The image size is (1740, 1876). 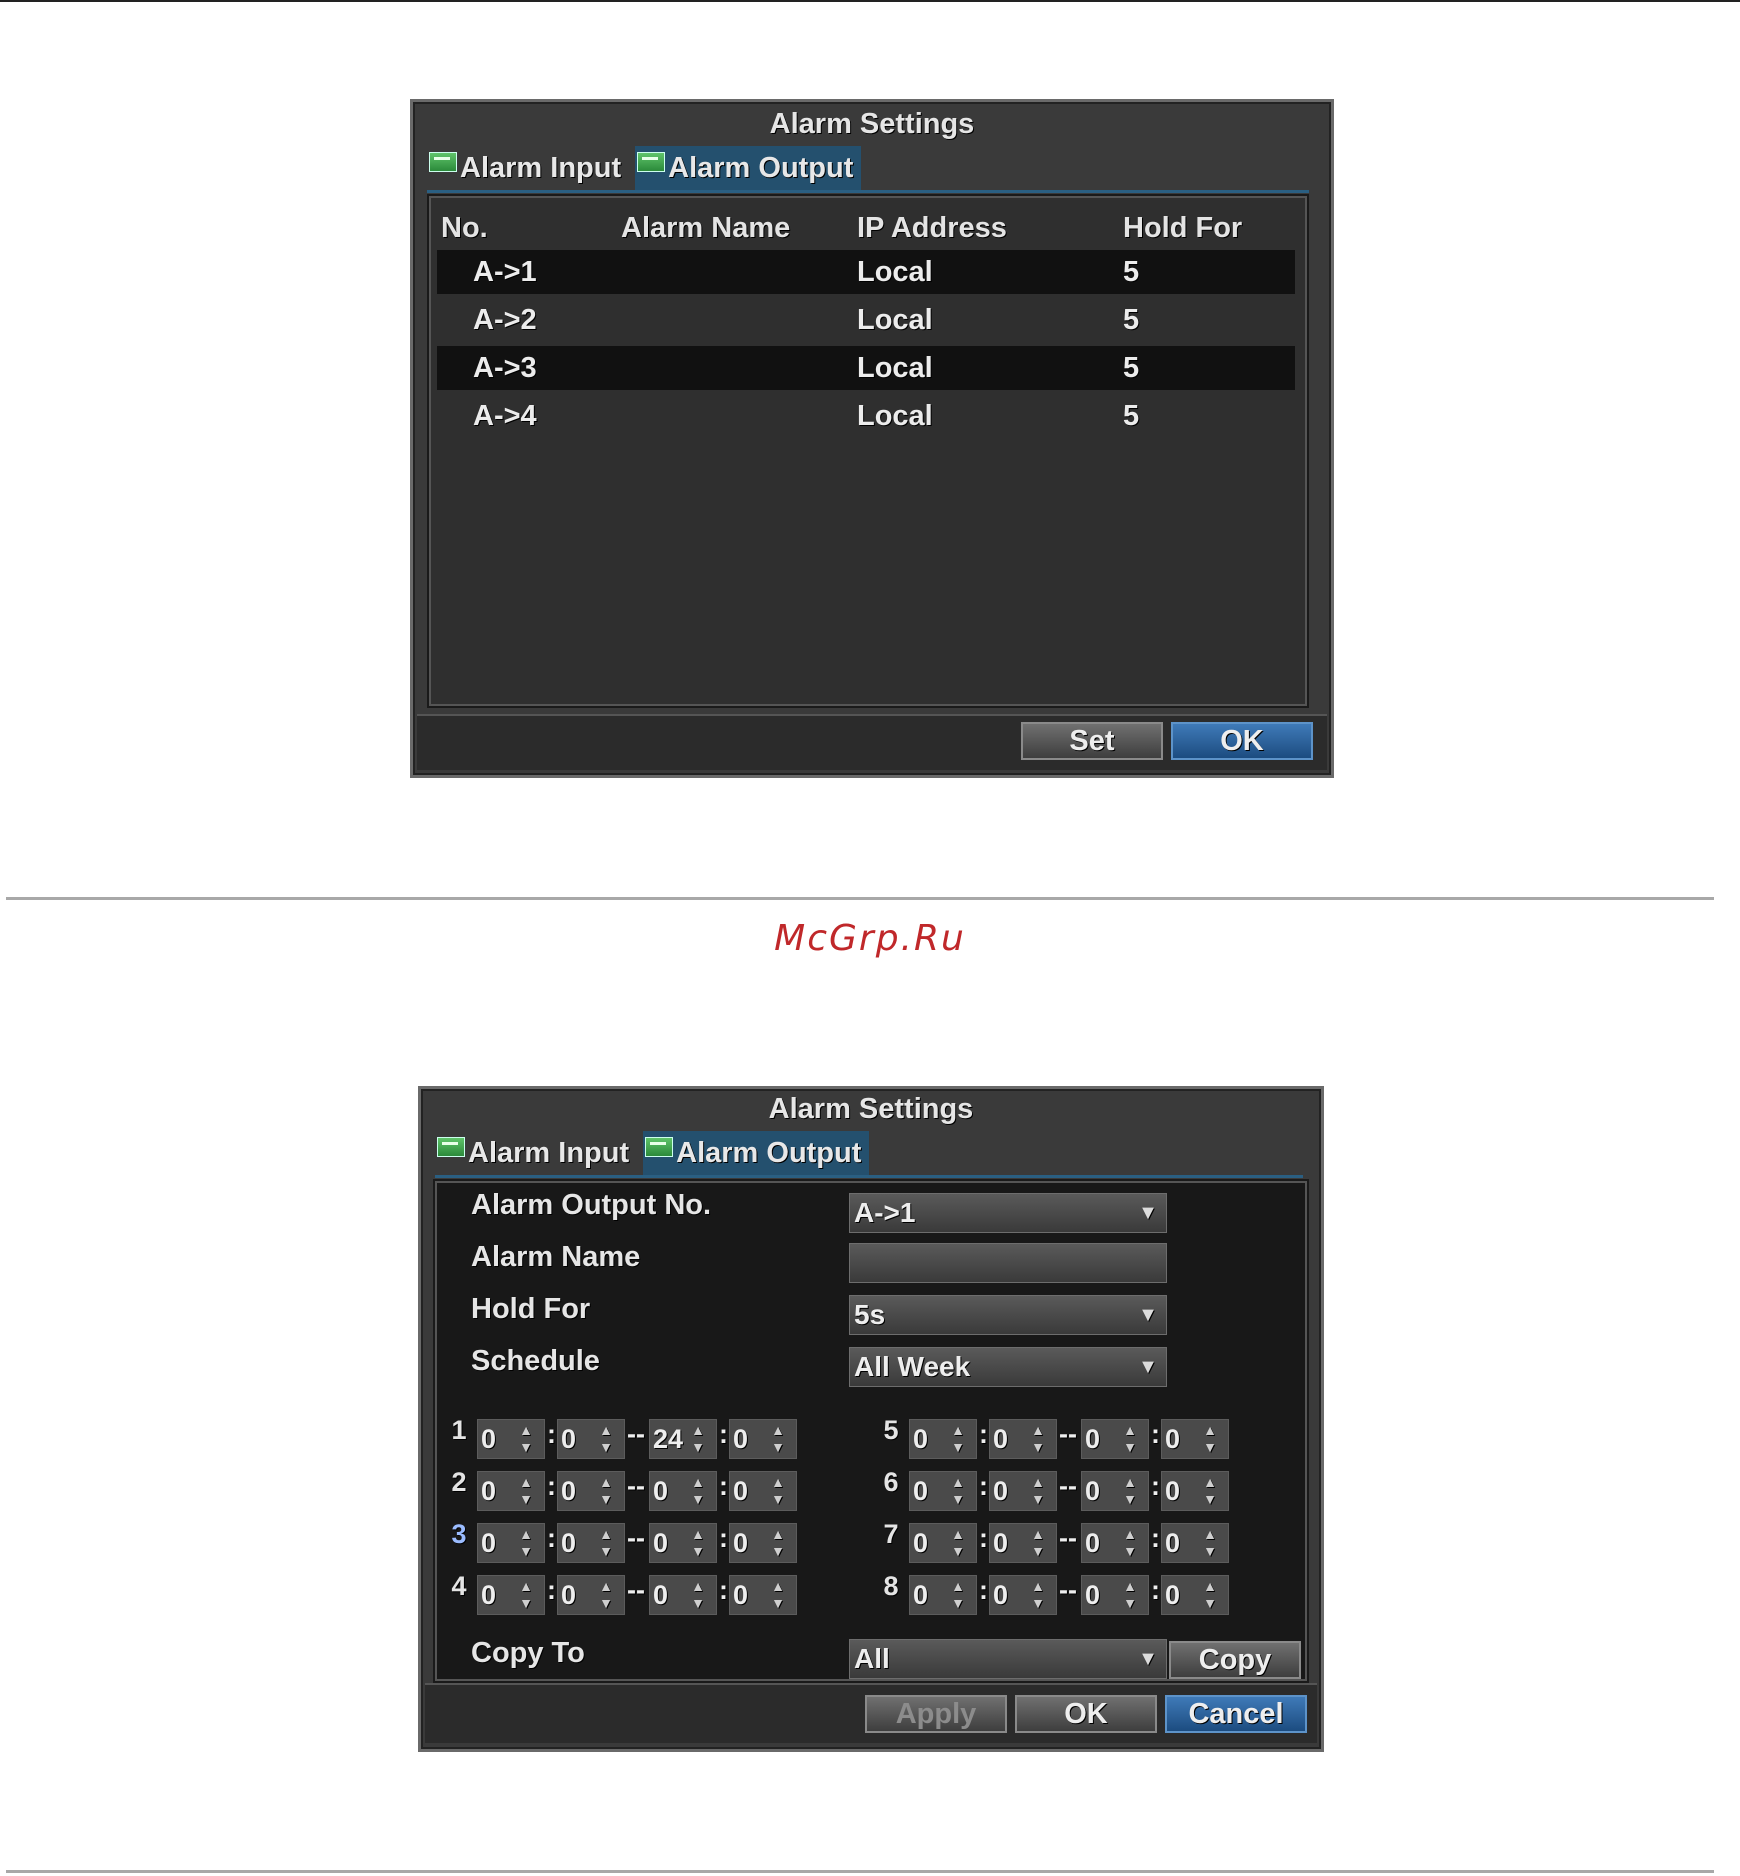 I want to click on copy-button: Copy, so click(x=1235, y=1660).